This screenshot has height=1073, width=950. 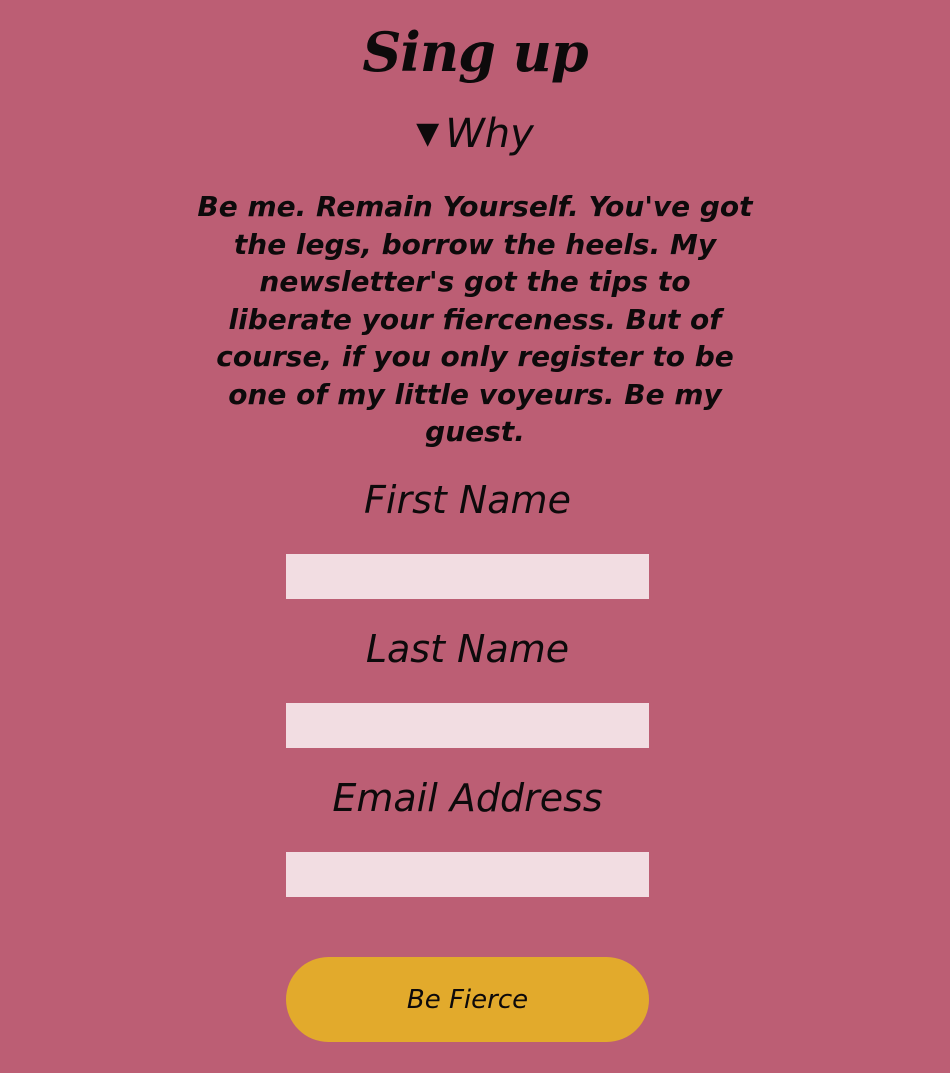 What do you see at coordinates (489, 134) in the screenshot?
I see `why-label: Why` at bounding box center [489, 134].